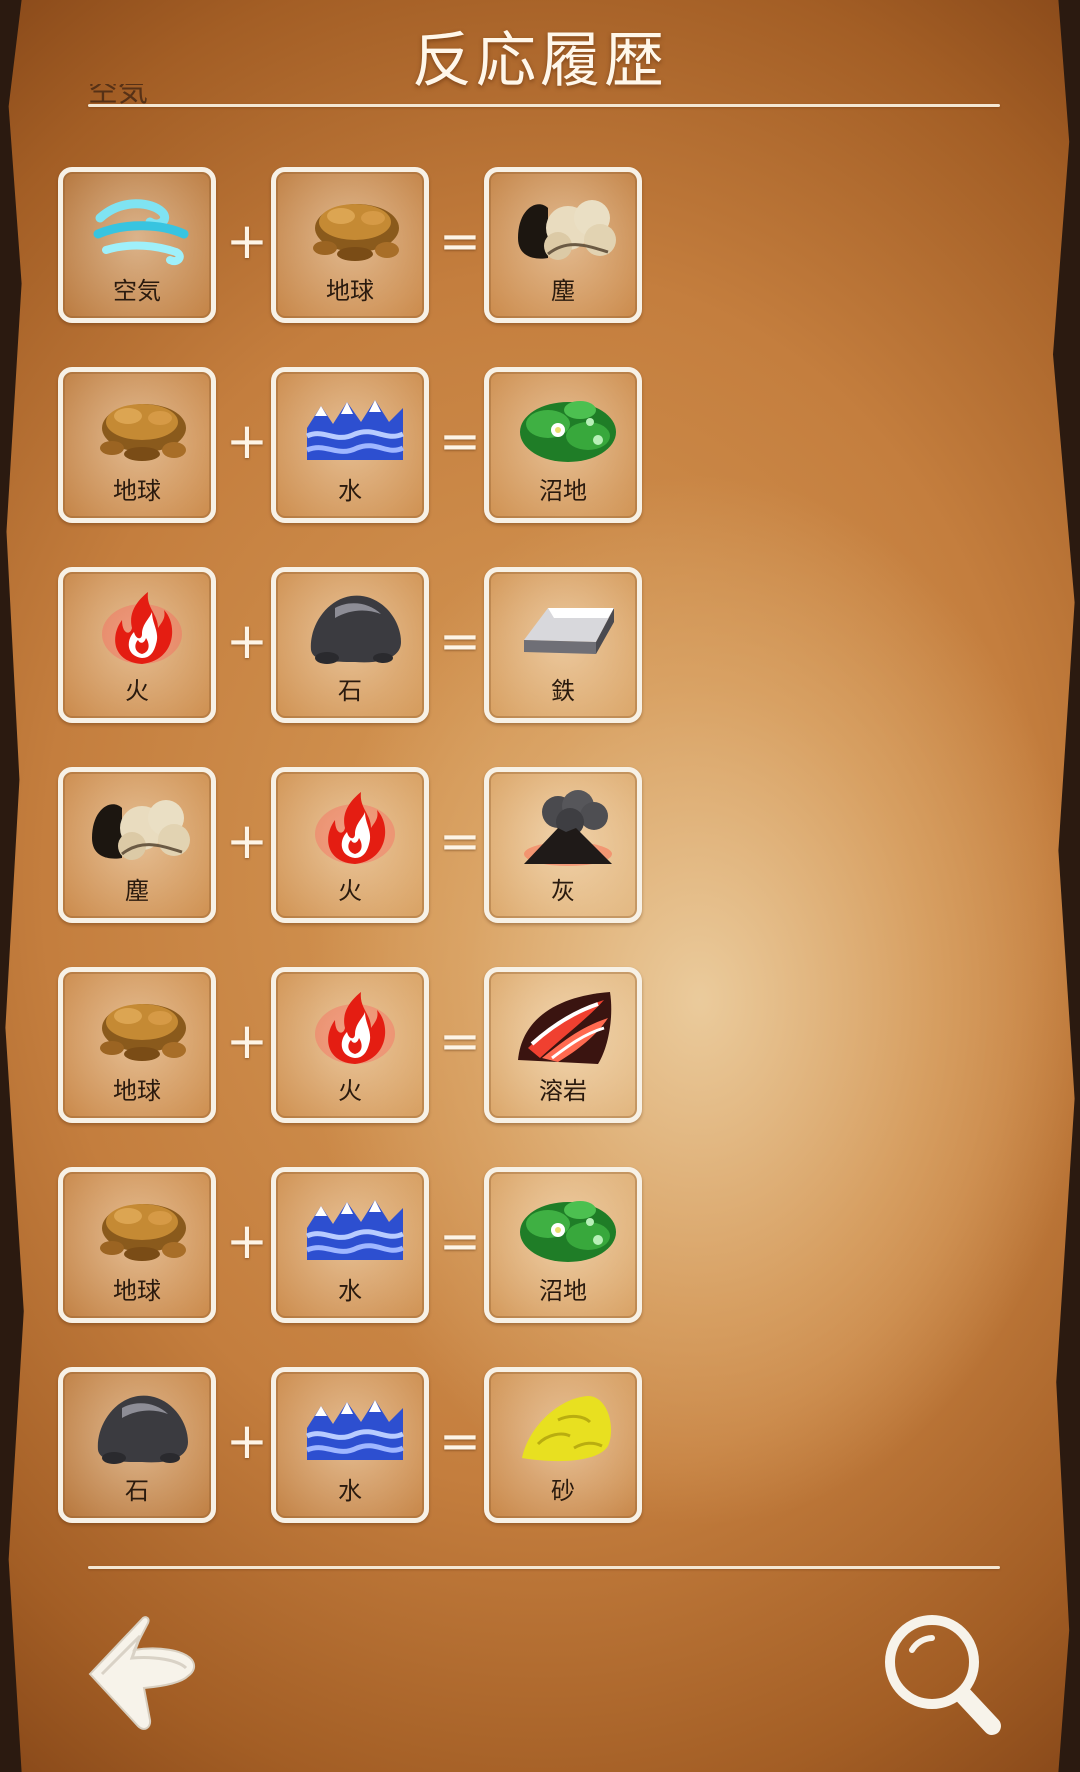 This screenshot has height=1772, width=1080. What do you see at coordinates (568, 1028) in the screenshot?
I see `lava-icon` at bounding box center [568, 1028].